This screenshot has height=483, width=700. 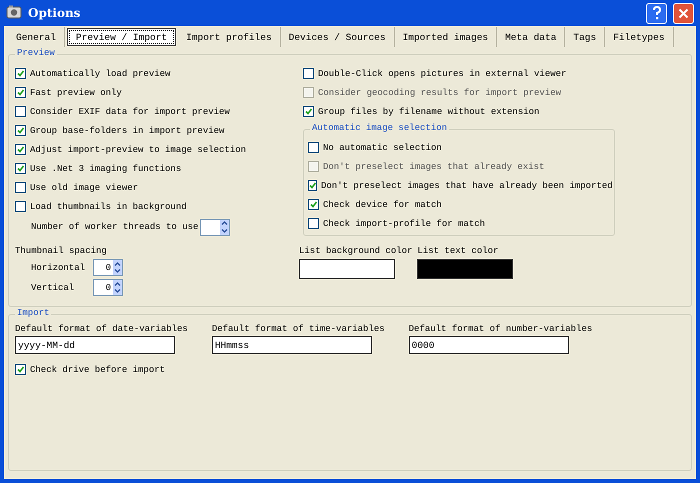 I want to click on tab: Tags, so click(x=585, y=37).